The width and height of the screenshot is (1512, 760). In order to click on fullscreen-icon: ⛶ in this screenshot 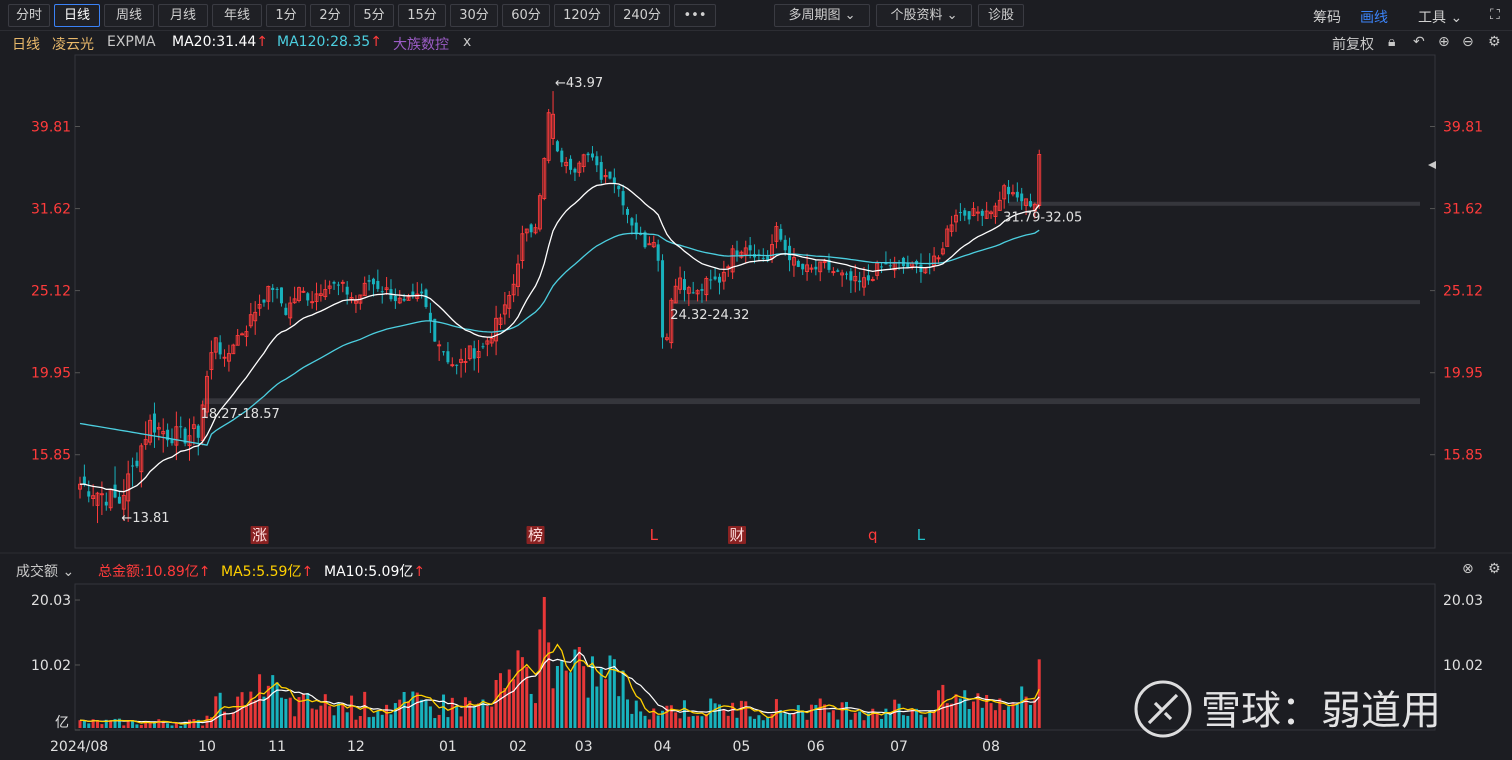, I will do `click(1495, 15)`.